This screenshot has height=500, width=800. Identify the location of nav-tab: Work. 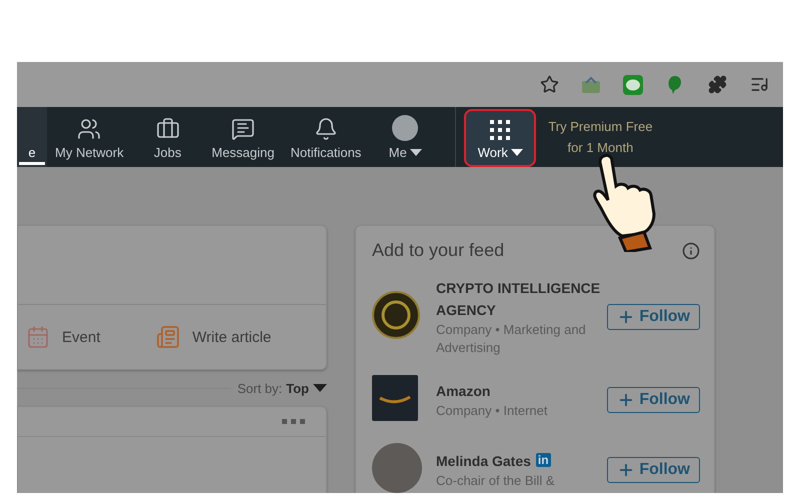
(500, 138).